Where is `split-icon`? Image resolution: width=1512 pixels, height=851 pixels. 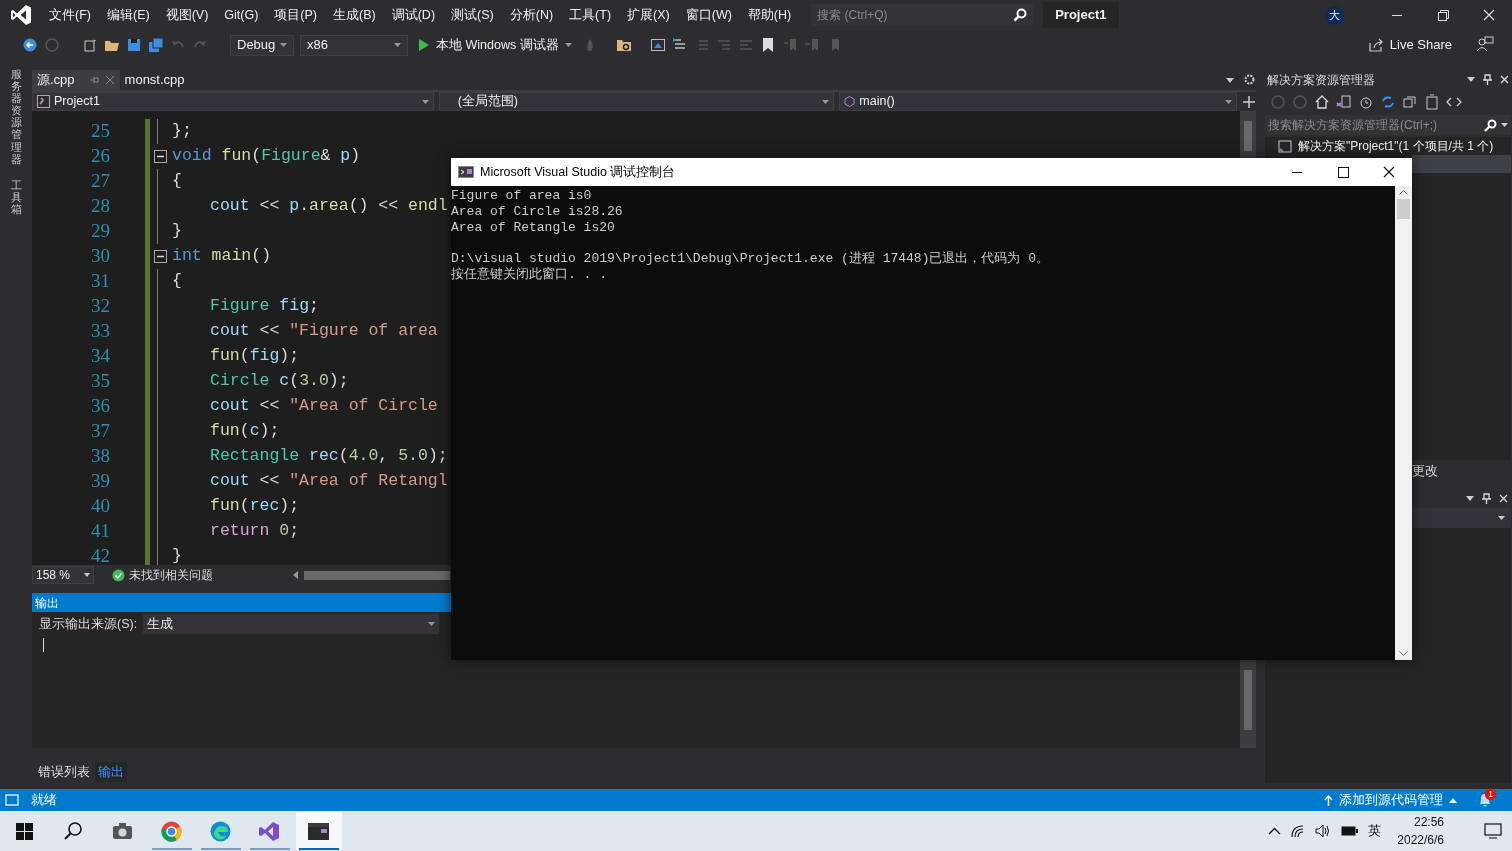 split-icon is located at coordinates (1249, 101).